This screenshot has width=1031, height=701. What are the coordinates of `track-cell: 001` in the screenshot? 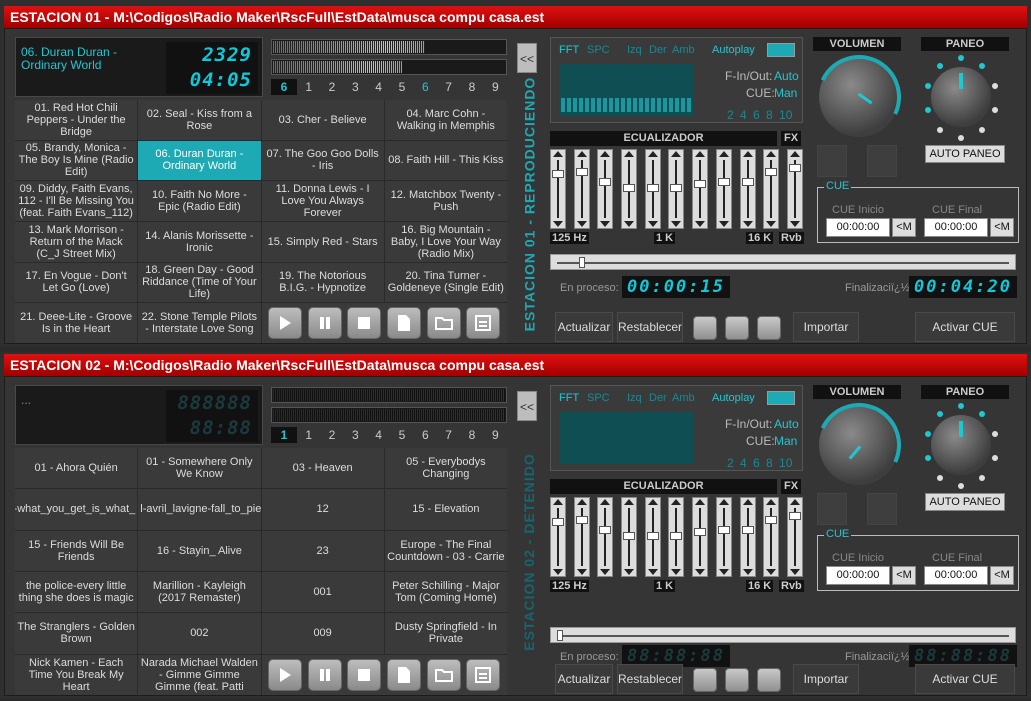 It's located at (322, 592).